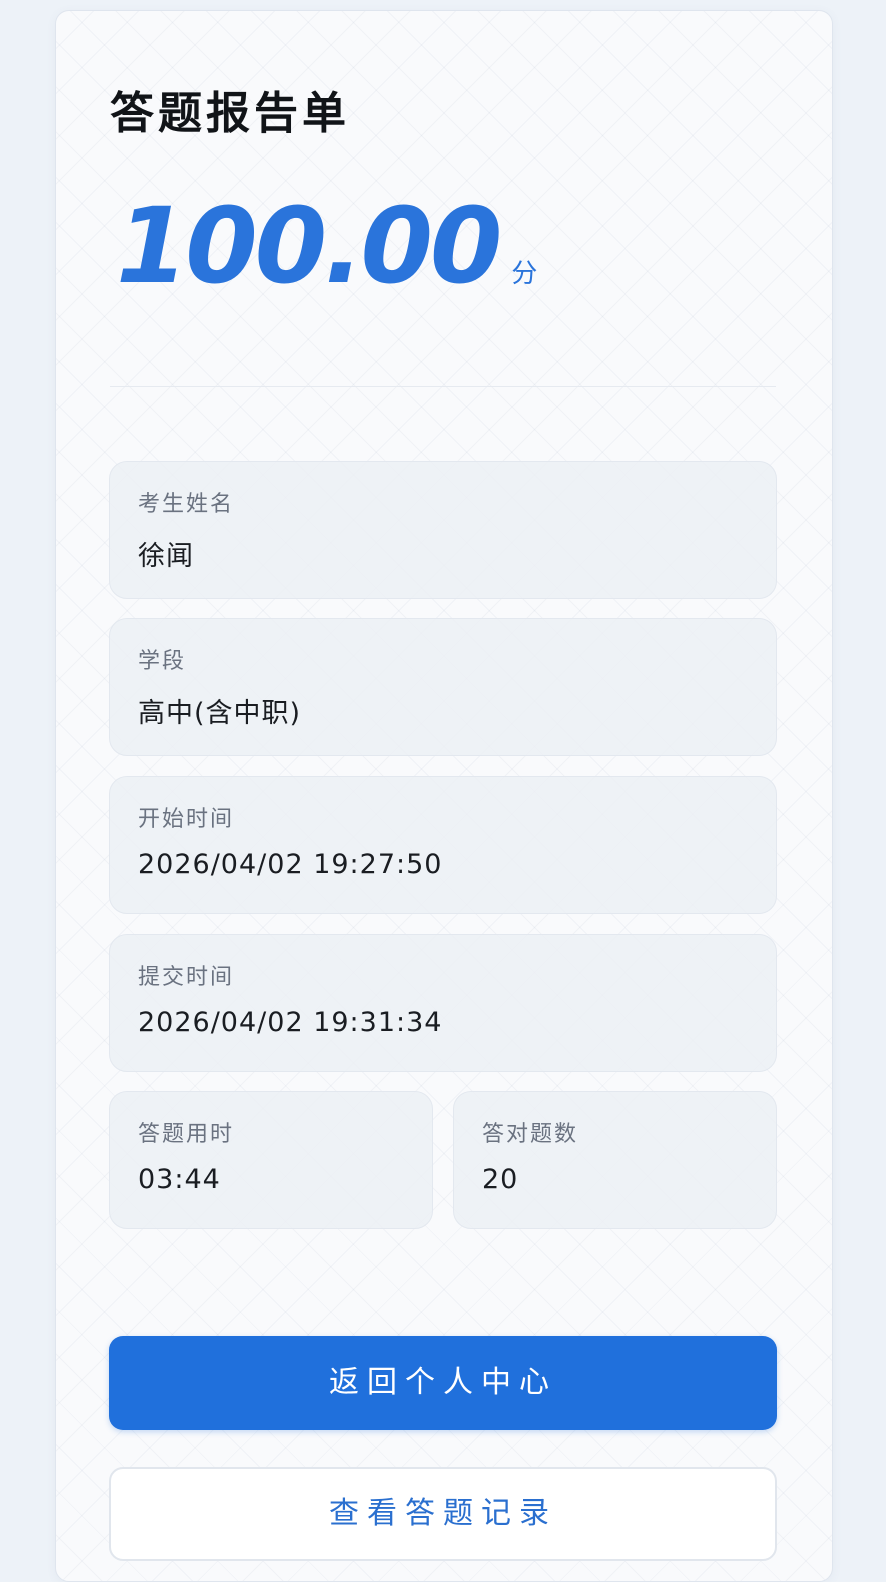 The height and width of the screenshot is (1582, 886). What do you see at coordinates (530, 1134) in the screenshot?
I see `field-label: 答对题数` at bounding box center [530, 1134].